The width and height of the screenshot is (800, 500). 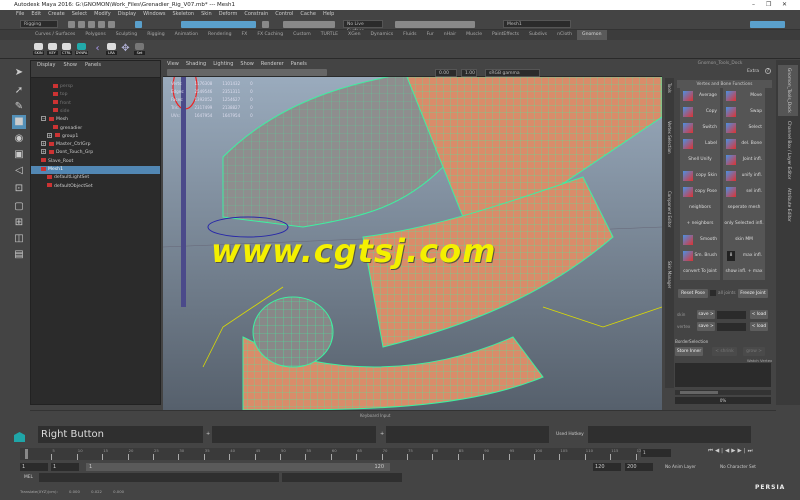 What do you see at coordinates (79, 14) in the screenshot?
I see `menu-select: Select` at bounding box center [79, 14].